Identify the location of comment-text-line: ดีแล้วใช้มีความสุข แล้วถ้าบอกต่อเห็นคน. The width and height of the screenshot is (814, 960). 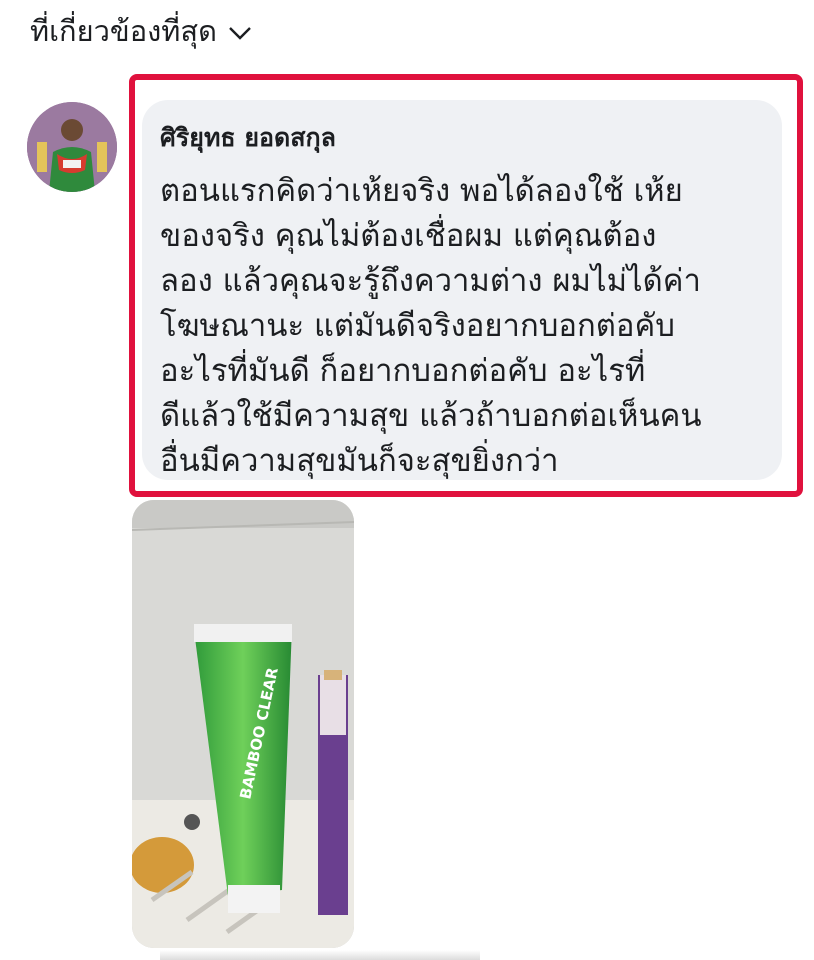
(431, 416).